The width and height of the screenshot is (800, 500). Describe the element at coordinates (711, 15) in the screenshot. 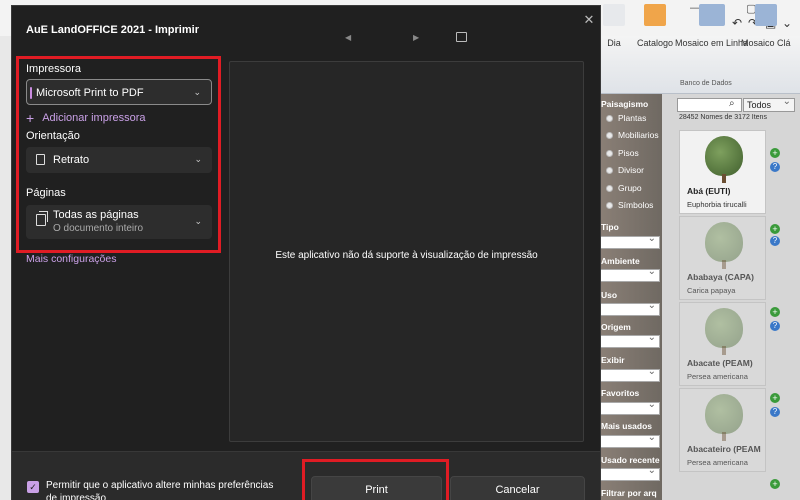

I see `mosaic-line-icon` at that location.